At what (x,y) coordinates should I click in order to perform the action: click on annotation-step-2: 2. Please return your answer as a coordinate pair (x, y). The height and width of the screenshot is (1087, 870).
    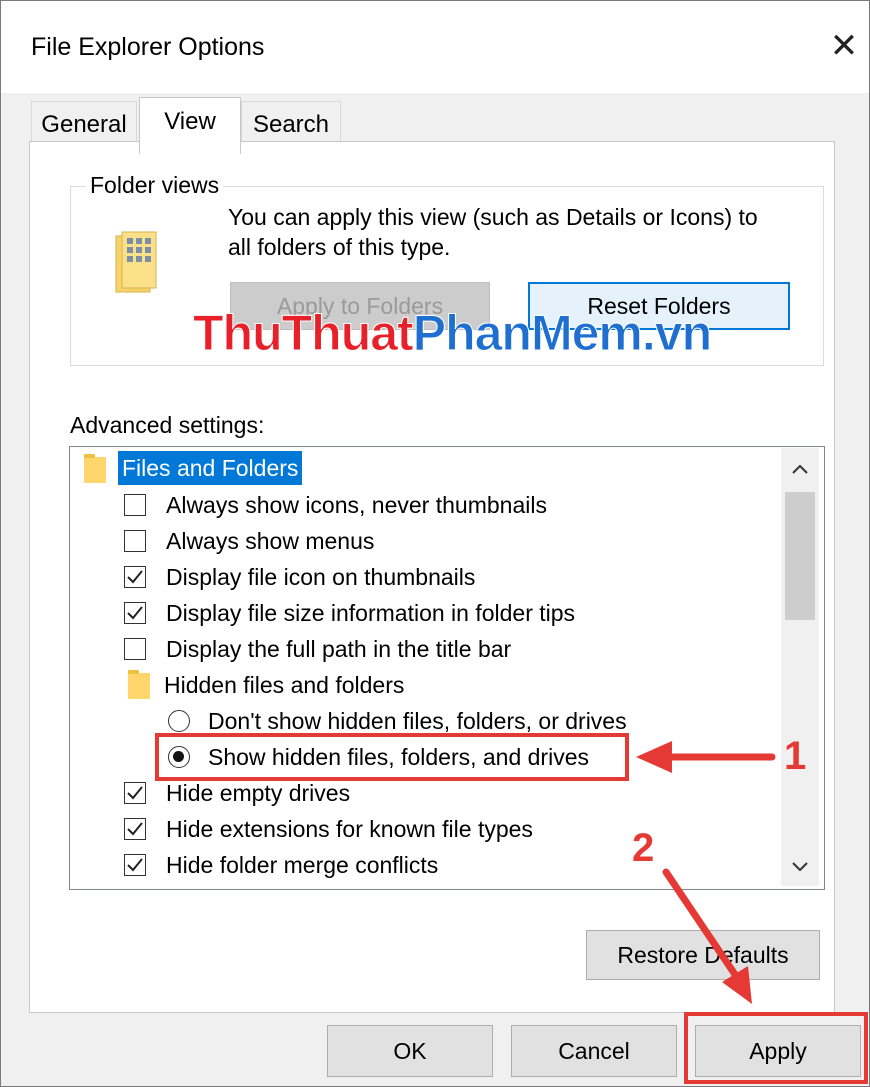
    Looking at the image, I should click on (643, 848).